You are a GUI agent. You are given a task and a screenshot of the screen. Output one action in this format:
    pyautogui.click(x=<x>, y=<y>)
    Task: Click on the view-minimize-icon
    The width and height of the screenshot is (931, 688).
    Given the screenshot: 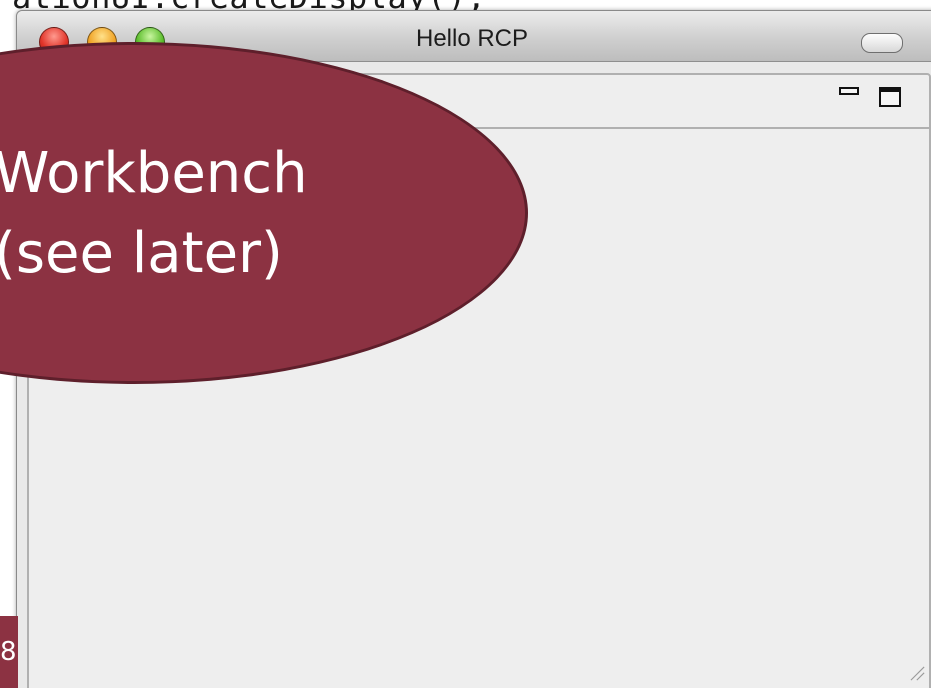 What is the action you would take?
    pyautogui.click(x=849, y=91)
    